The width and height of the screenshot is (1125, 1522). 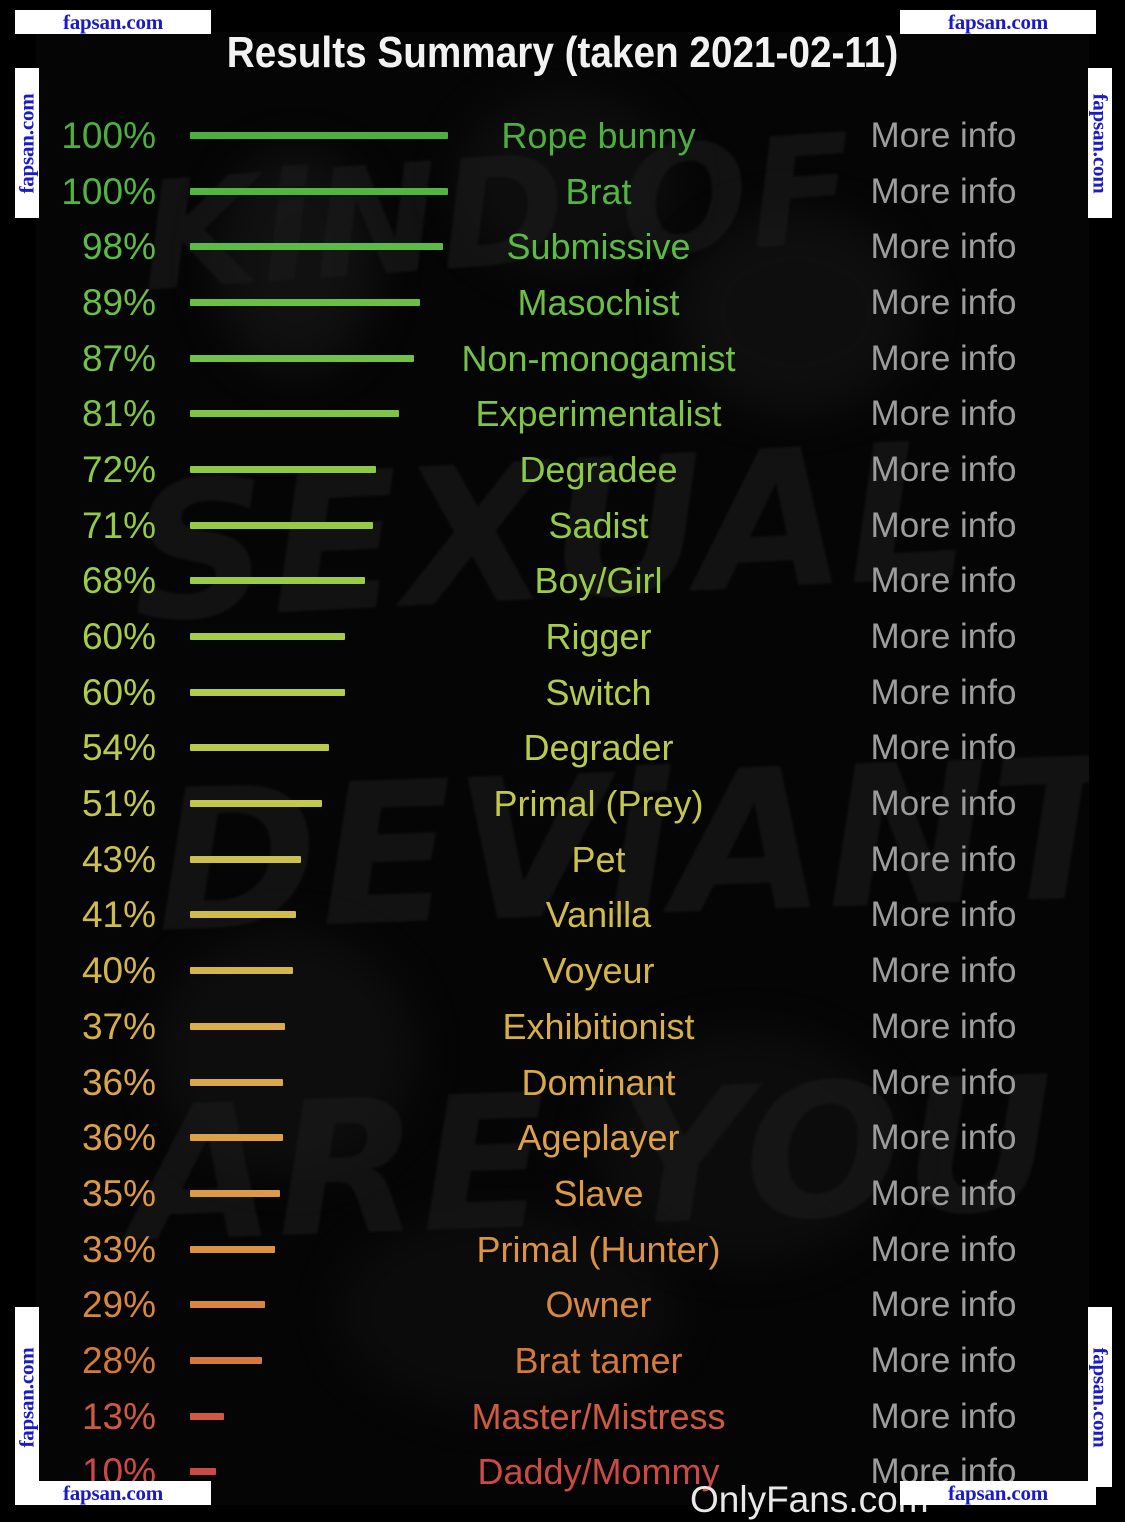 I want to click on result-row: 89% Masochist More info, so click(x=562, y=303).